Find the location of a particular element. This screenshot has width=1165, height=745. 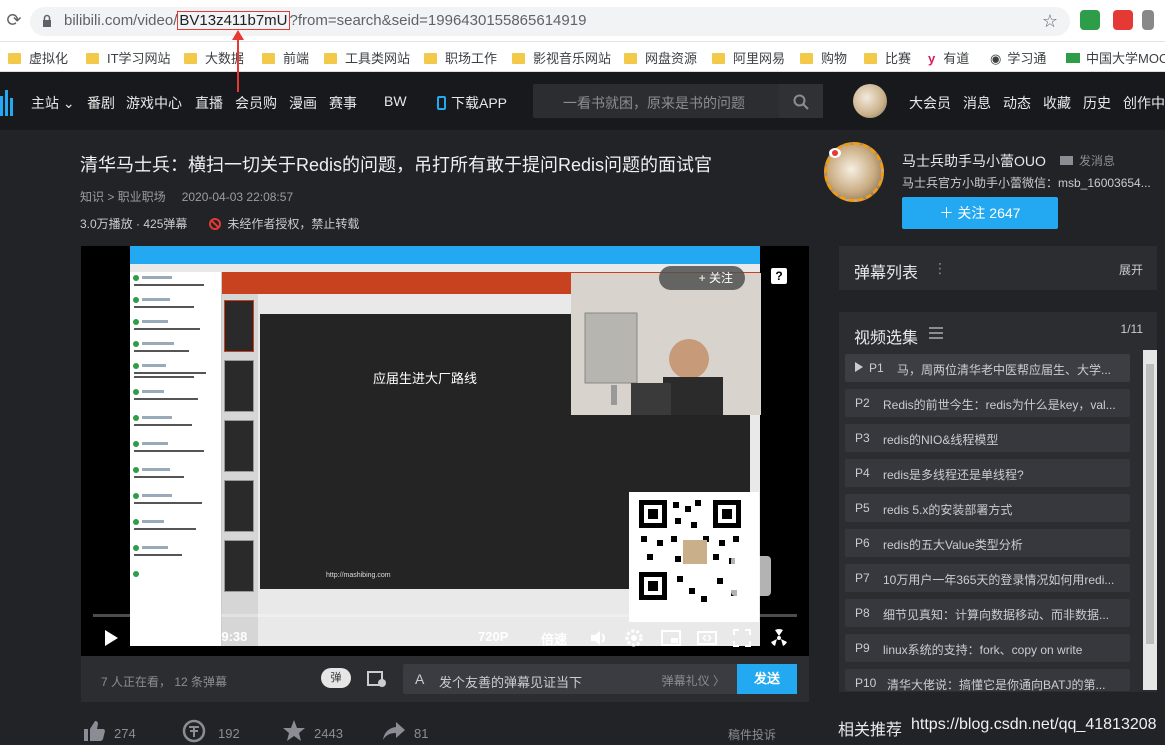

follow-button: ＋ 关注 2647 is located at coordinates (980, 213).